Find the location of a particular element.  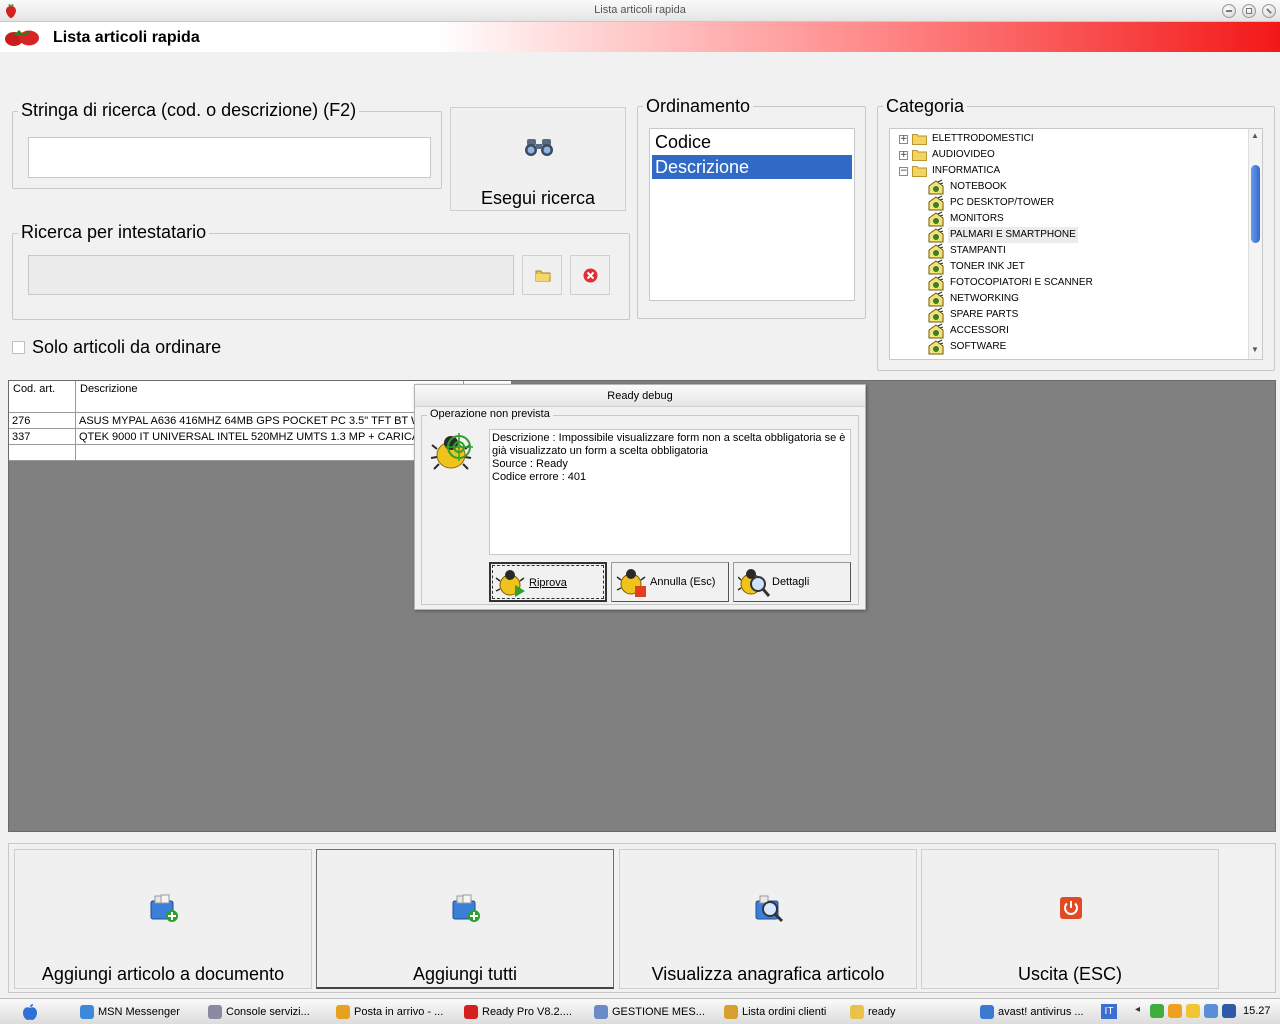

view-item-label: Visualizza anagrafica articolo is located at coordinates (768, 974).